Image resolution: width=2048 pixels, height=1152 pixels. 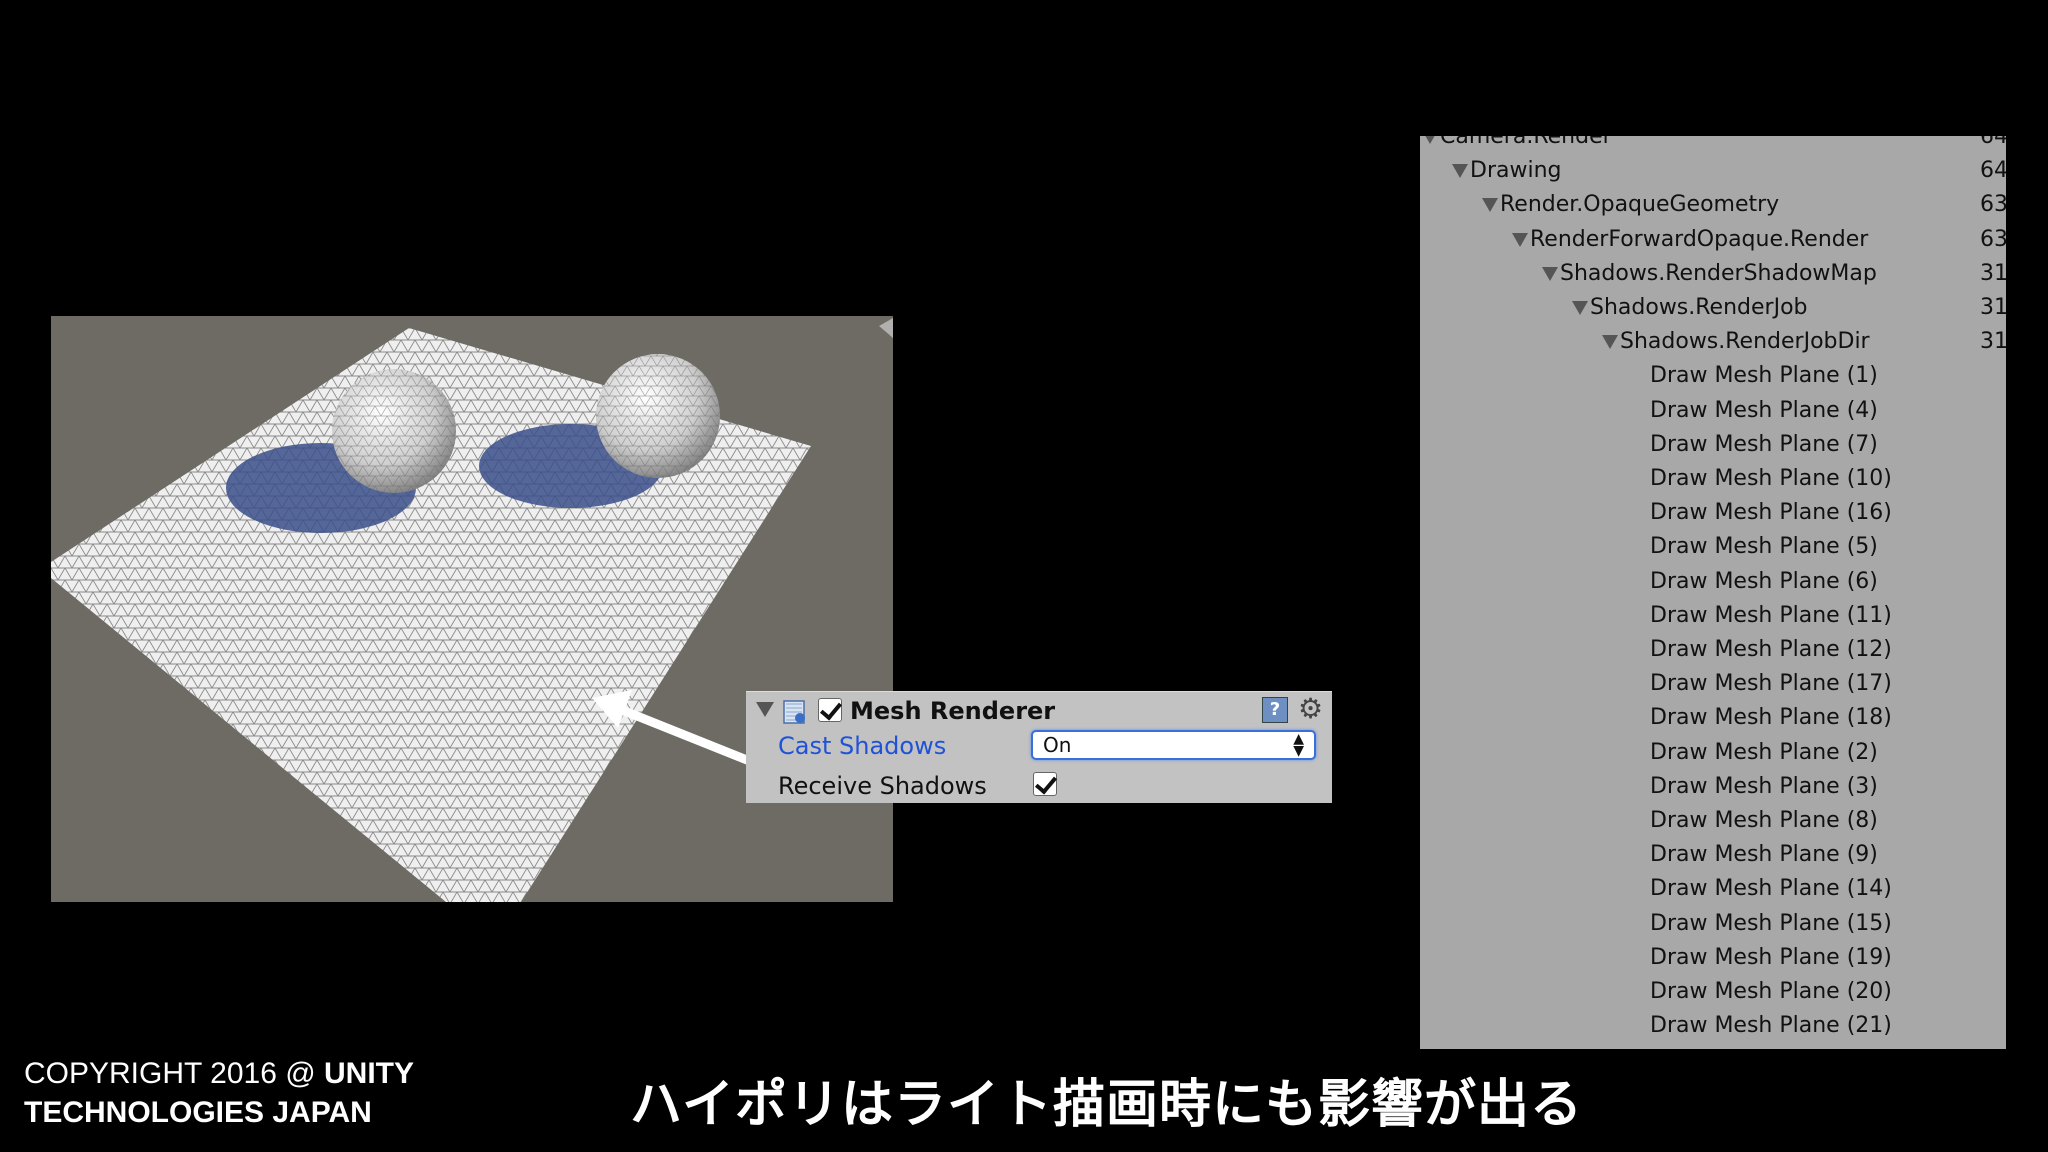 I want to click on cast-shadows-dropdown: On ▲ ▼, so click(x=1173, y=745).